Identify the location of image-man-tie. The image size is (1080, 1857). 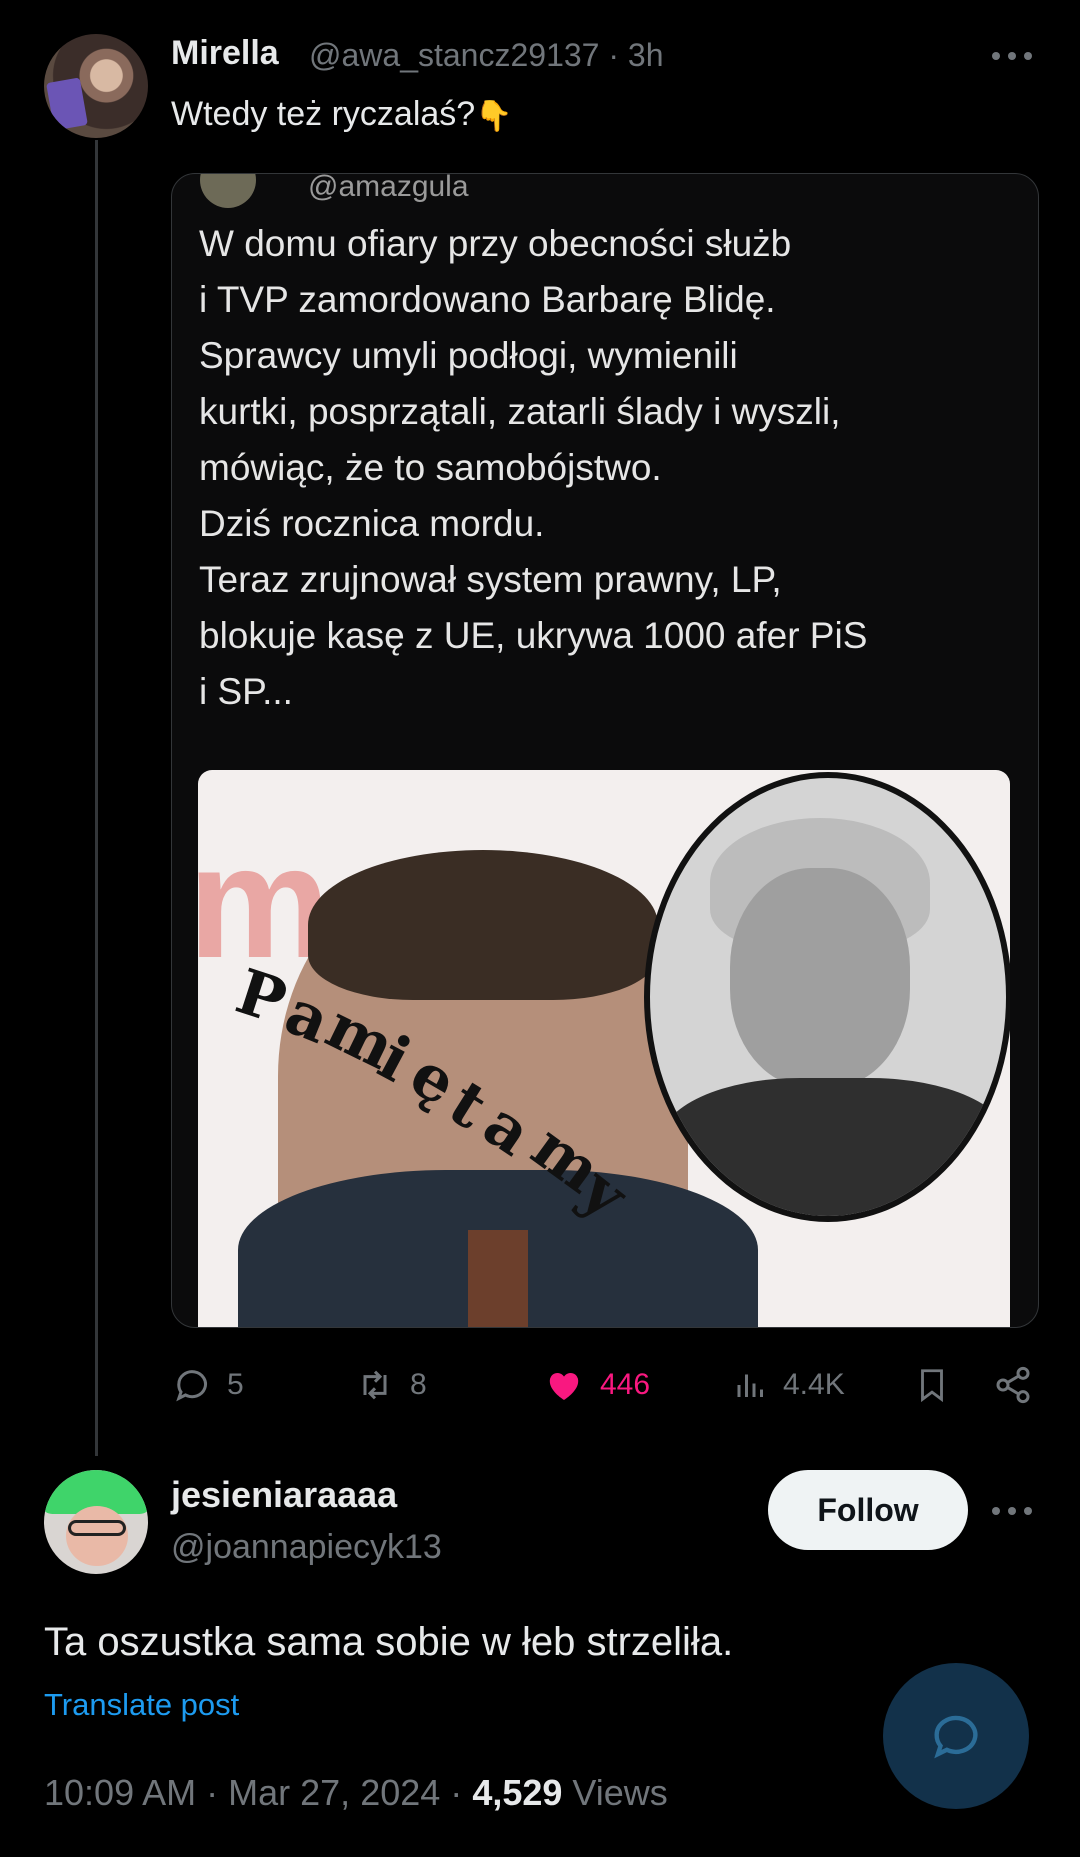
(498, 1278).